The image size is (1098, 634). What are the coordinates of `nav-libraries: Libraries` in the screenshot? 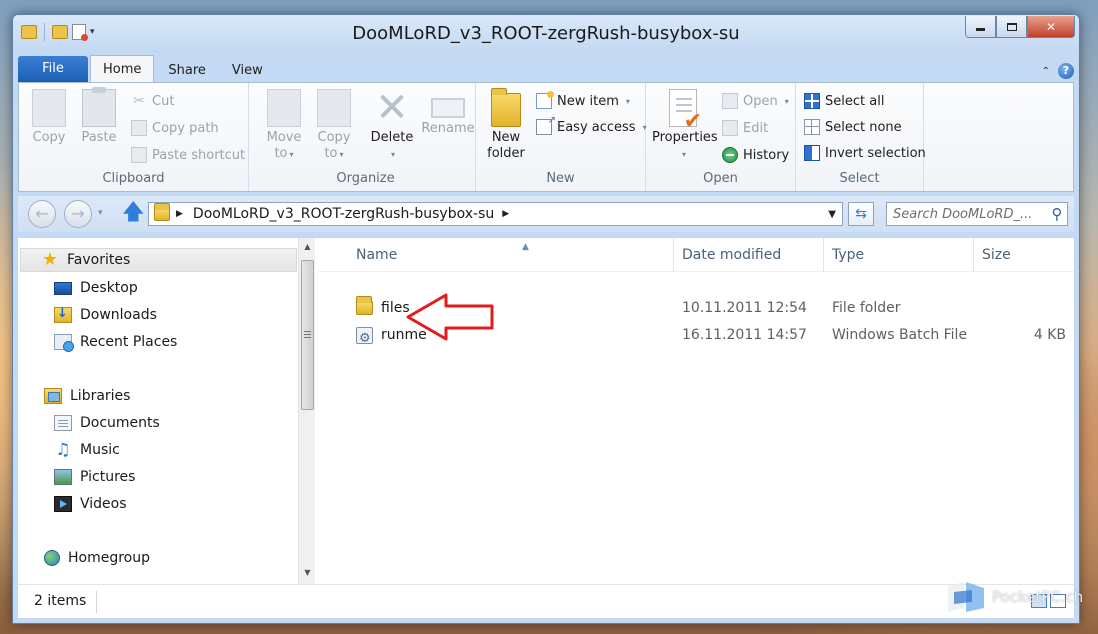 It's located at (87, 396).